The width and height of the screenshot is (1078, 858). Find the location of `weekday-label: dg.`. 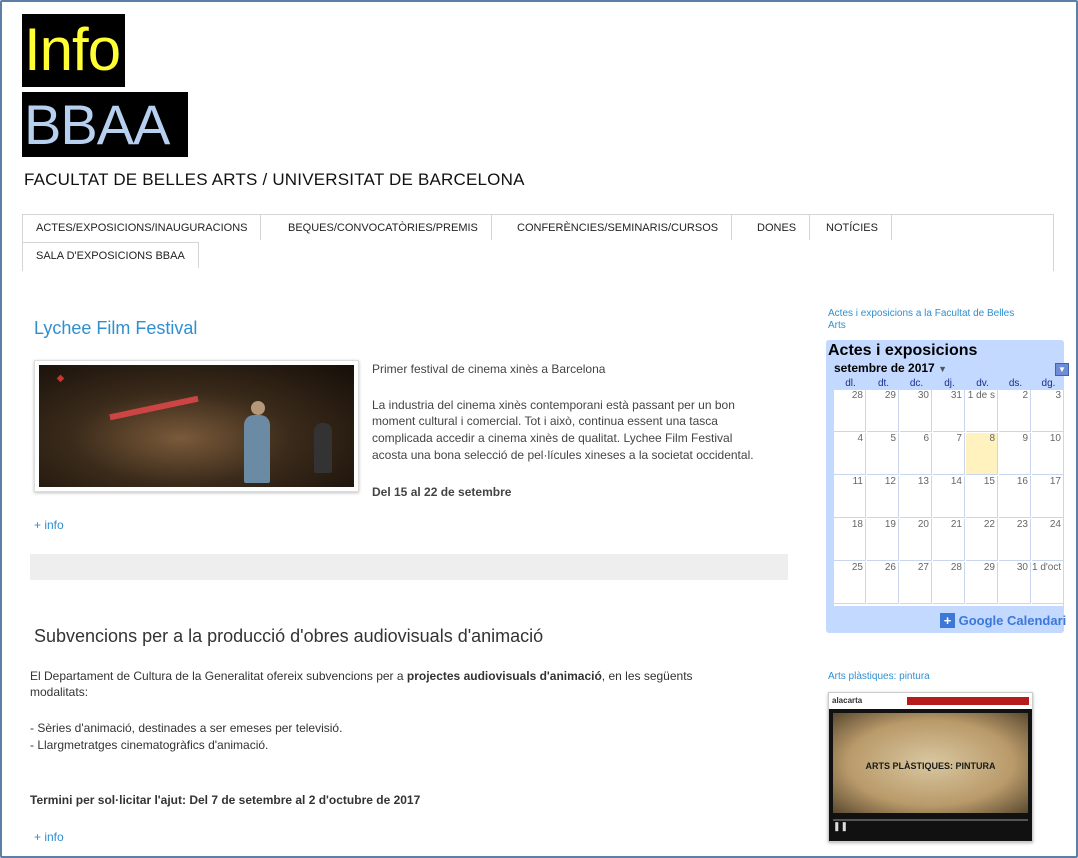

weekday-label: dg. is located at coordinates (1048, 383).